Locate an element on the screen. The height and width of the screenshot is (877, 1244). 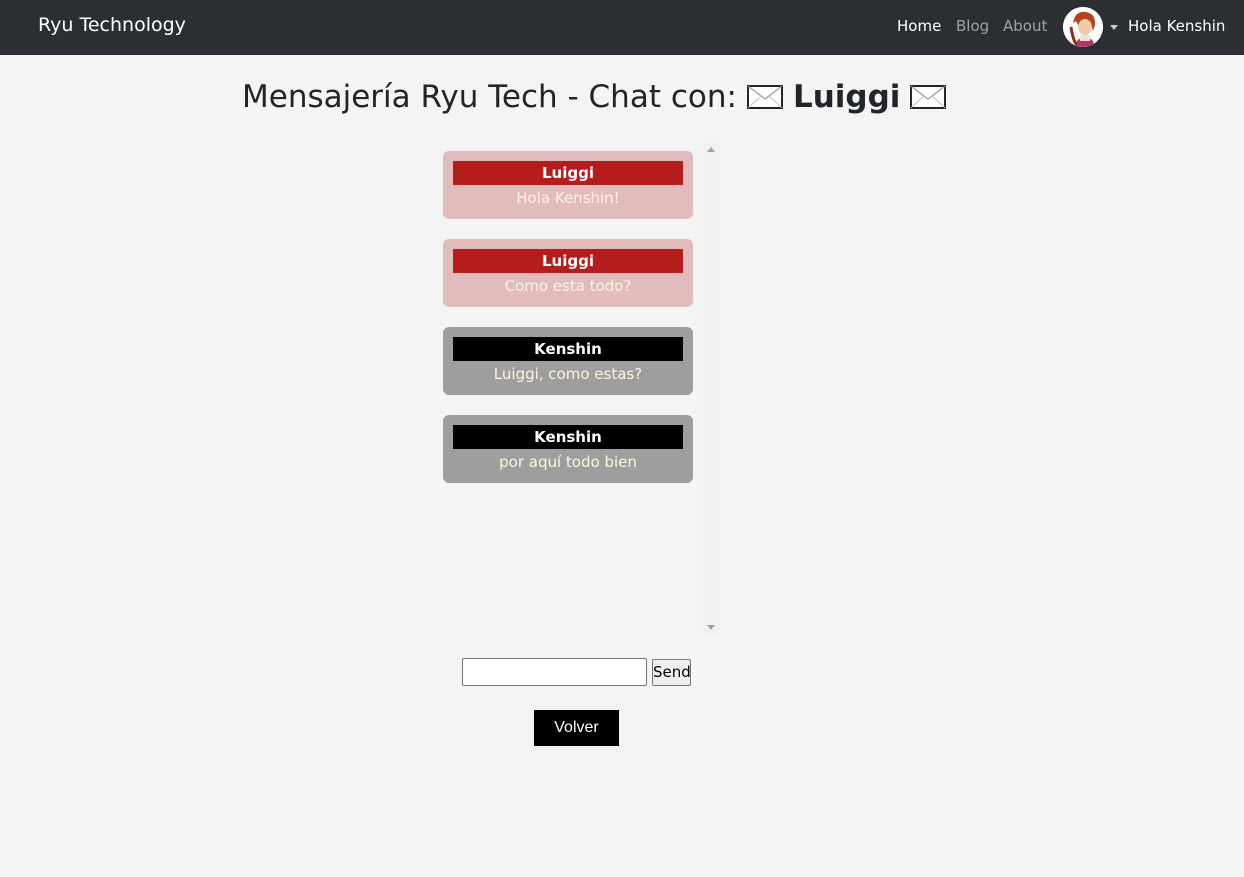
message-text: Hola Kenshin! is located at coordinates (568, 198).